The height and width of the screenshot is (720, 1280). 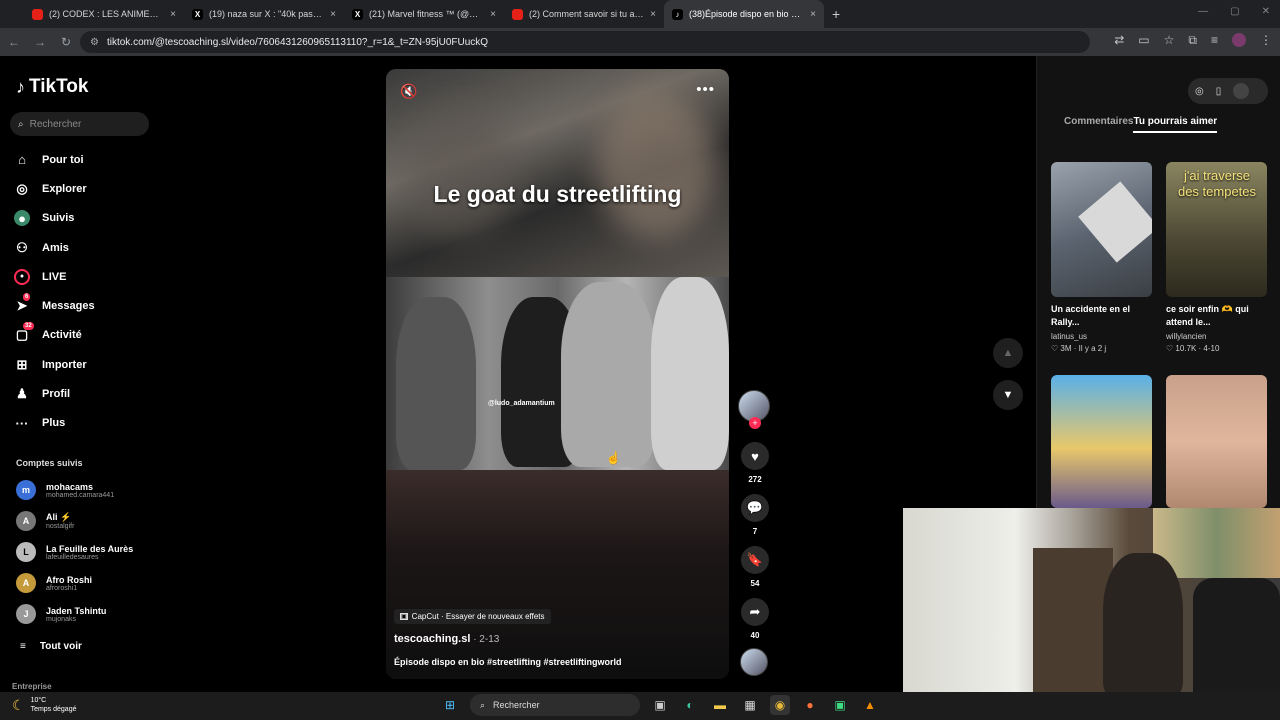 What do you see at coordinates (1098, 124) in the screenshot?
I see `tab-comments: Commentaires` at bounding box center [1098, 124].